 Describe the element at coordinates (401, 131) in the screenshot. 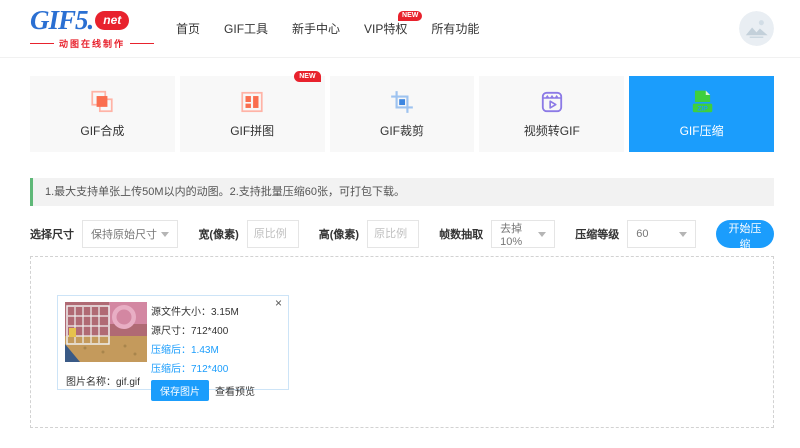

I see `tab-label: GIF裁剪` at that location.